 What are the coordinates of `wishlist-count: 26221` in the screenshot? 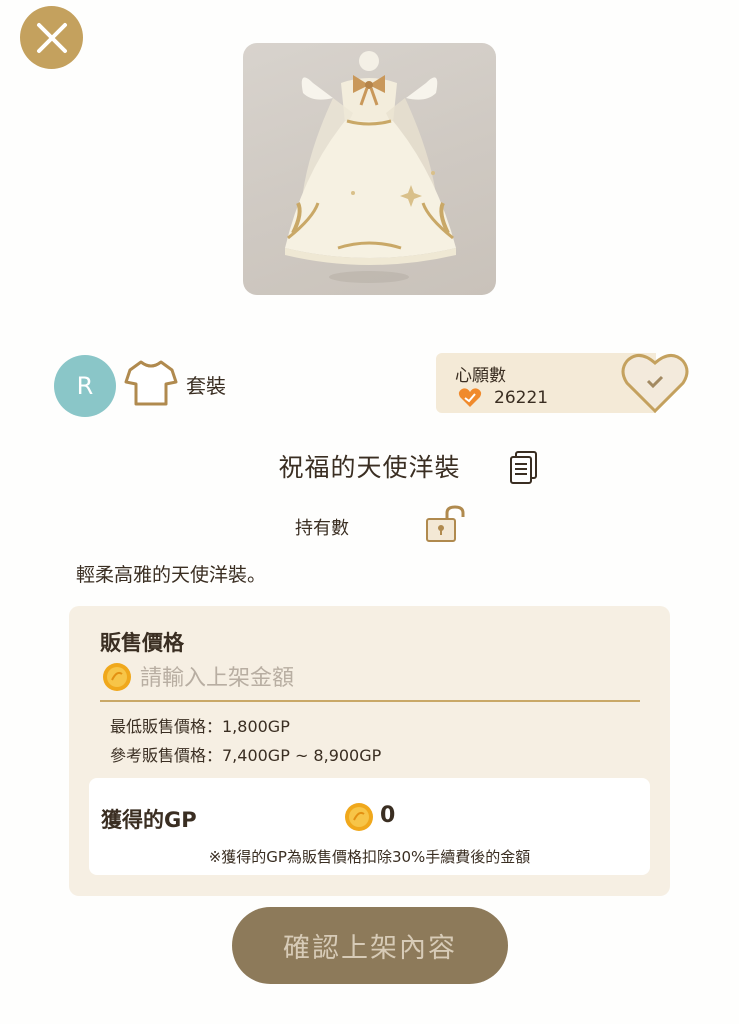 It's located at (521, 398).